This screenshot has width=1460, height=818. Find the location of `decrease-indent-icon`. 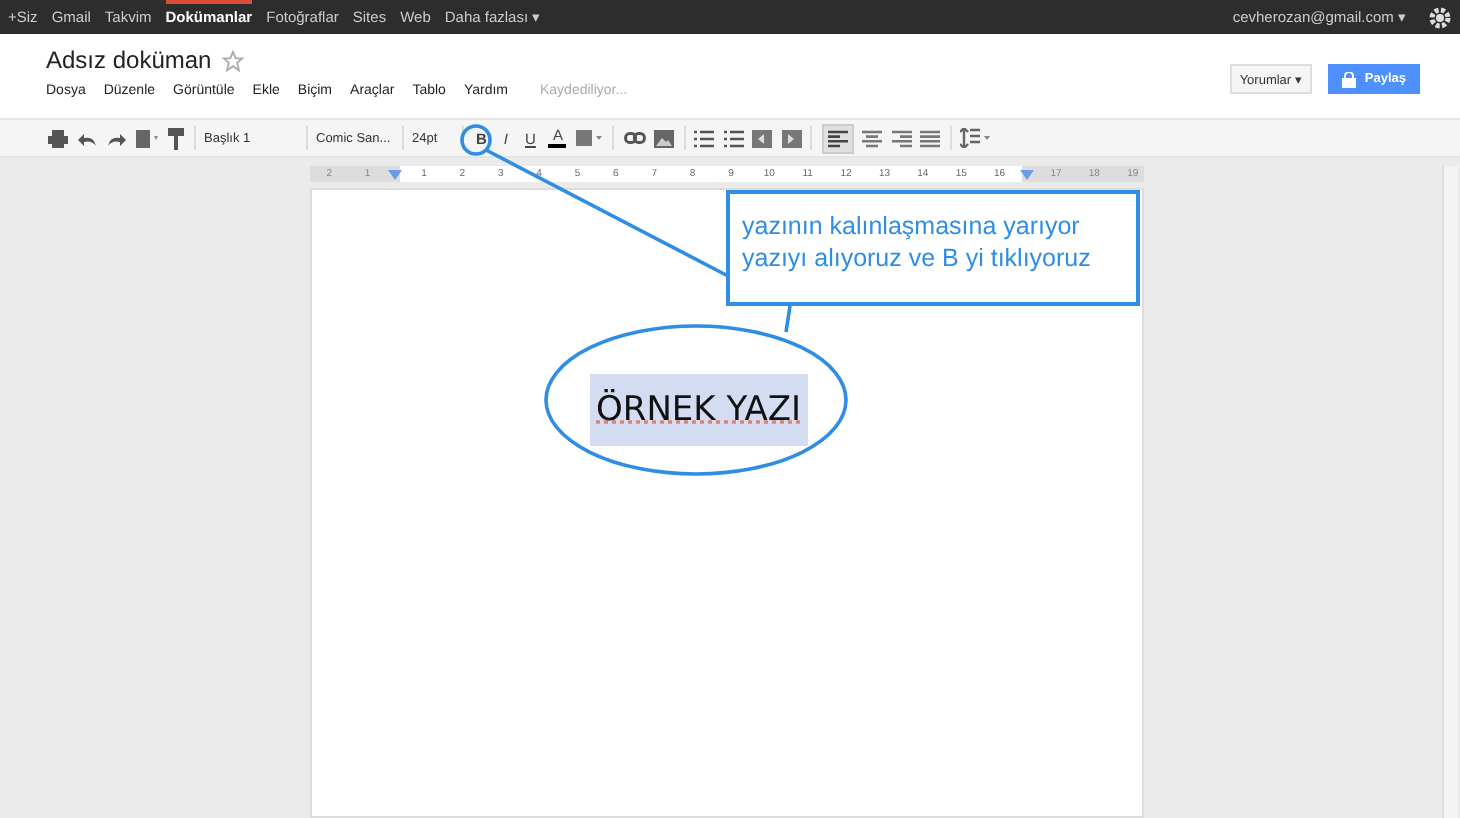

decrease-indent-icon is located at coordinates (762, 138).